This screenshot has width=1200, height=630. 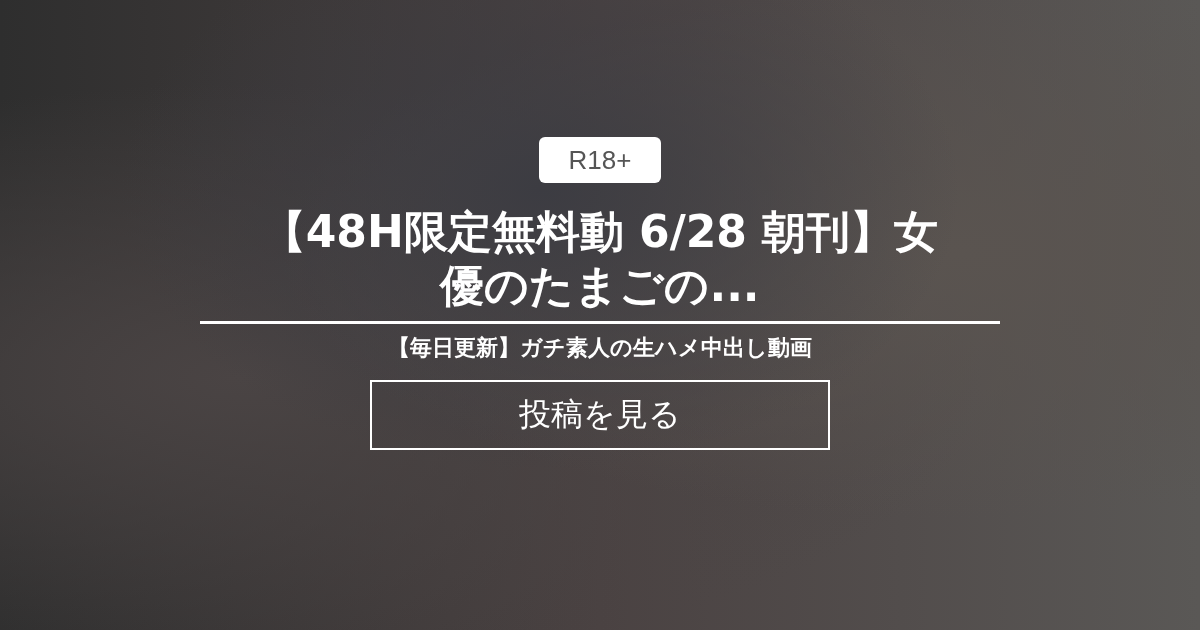 What do you see at coordinates (600, 415) in the screenshot?
I see `view-post-button: 投稿を見る` at bounding box center [600, 415].